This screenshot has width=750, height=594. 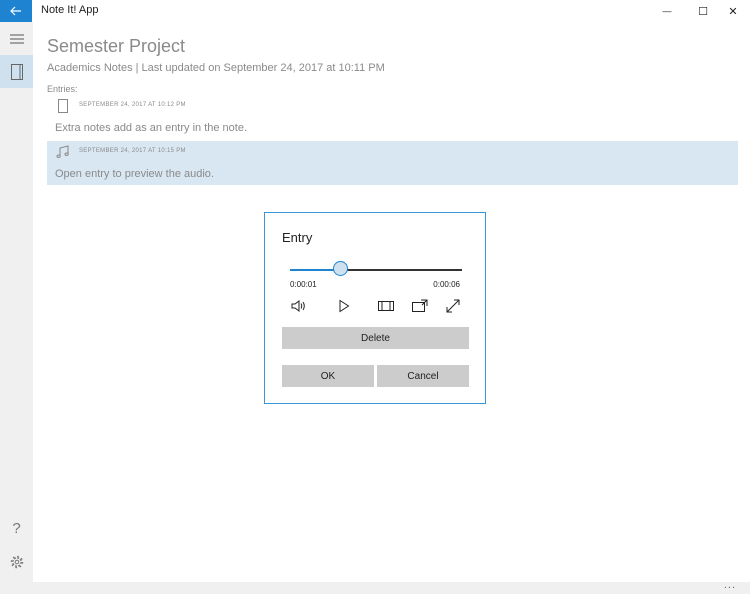 I want to click on audio-progress-slider, so click(x=376, y=268).